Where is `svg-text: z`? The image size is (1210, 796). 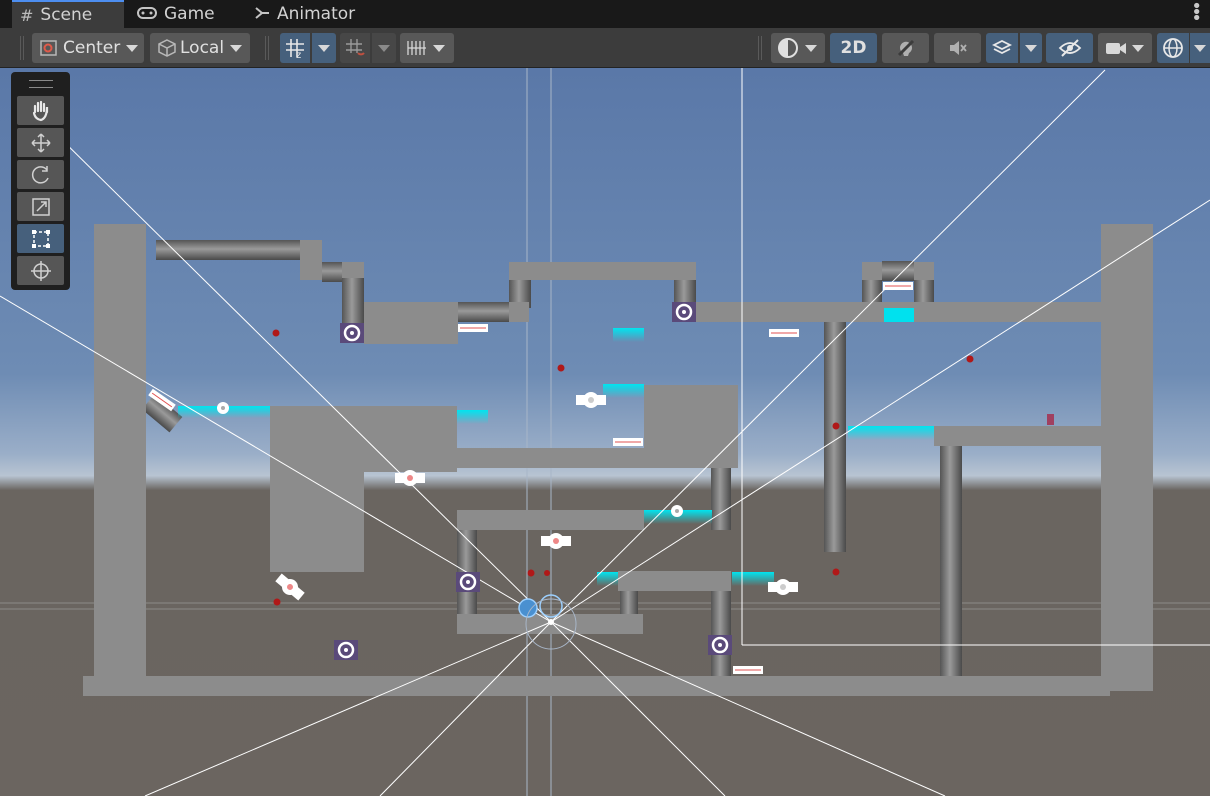 svg-text: z is located at coordinates (298, 54).